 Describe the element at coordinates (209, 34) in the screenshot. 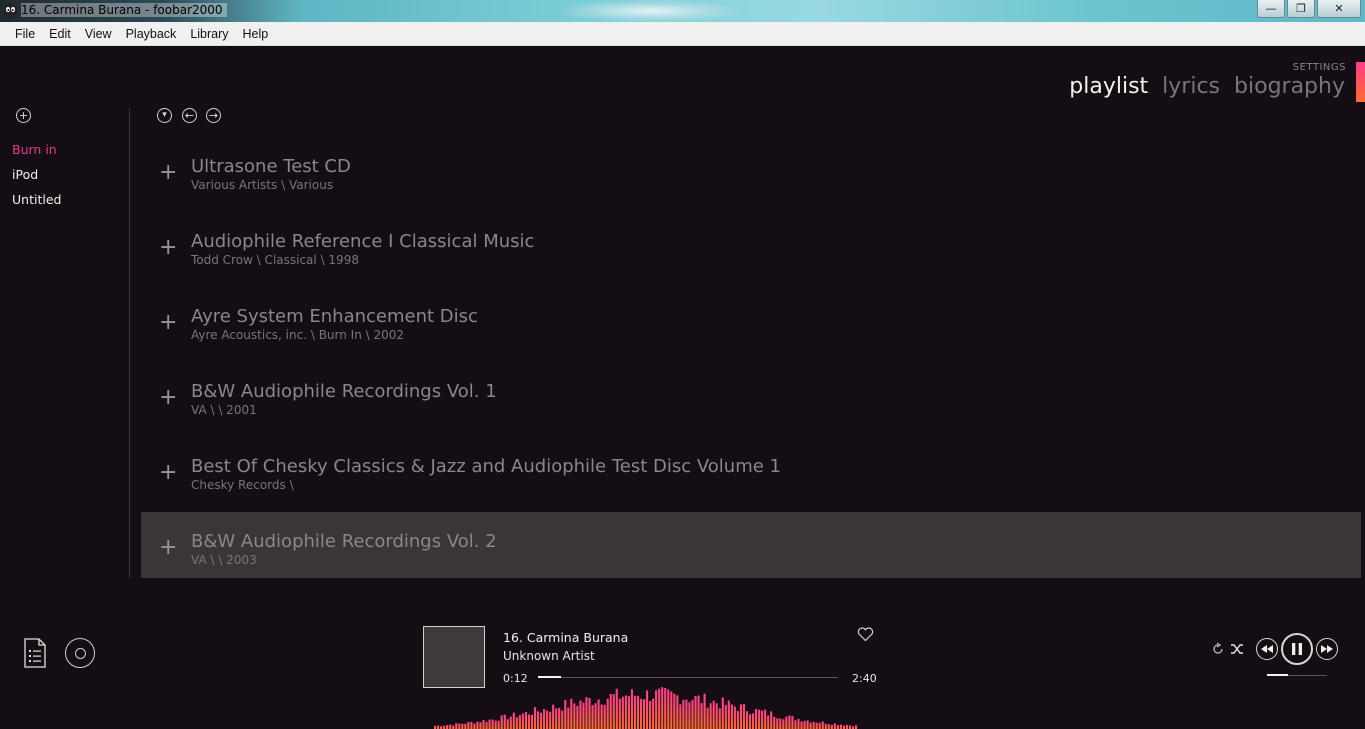

I see `menu-library: Library` at that location.